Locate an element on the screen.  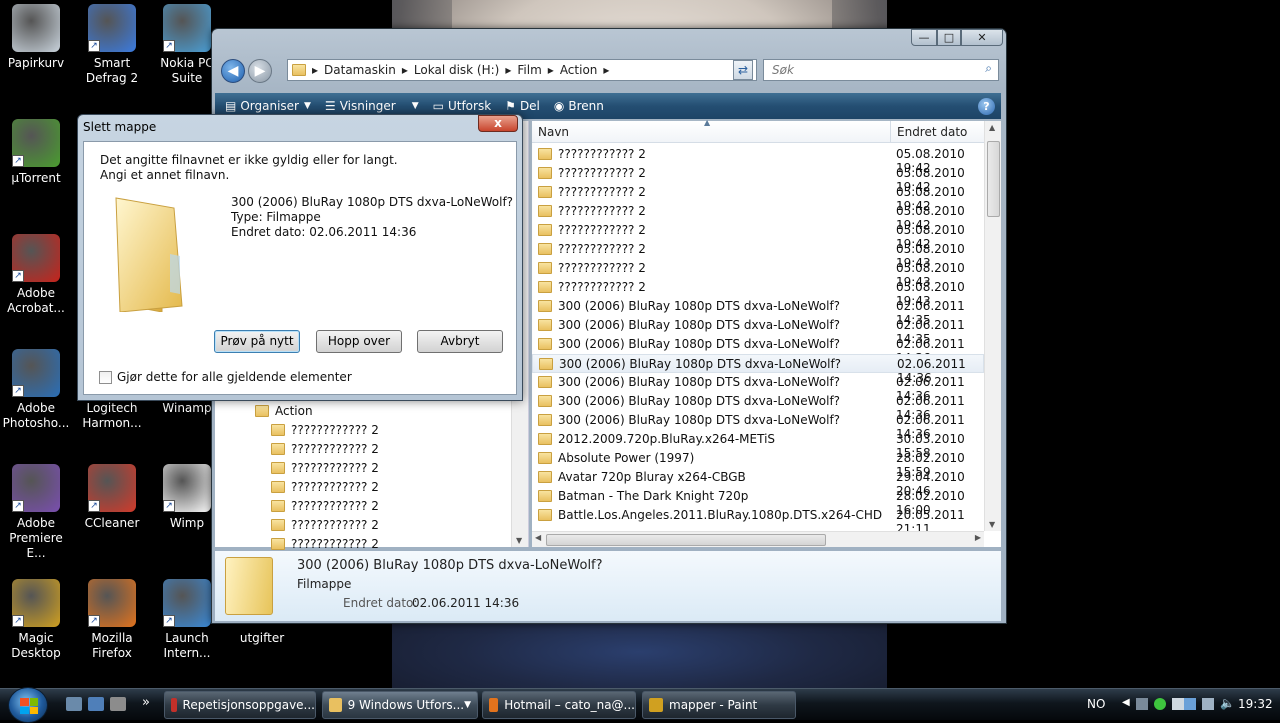
quicklaunch-app-icon is located at coordinates (118, 704).